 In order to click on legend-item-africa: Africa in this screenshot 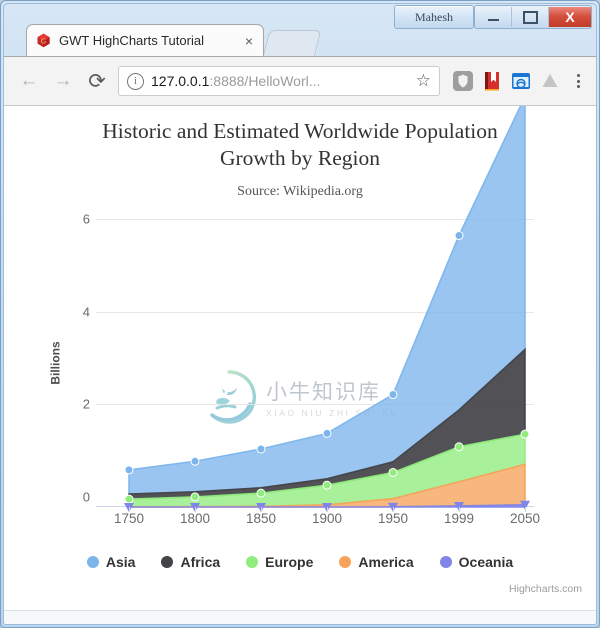, I will do `click(190, 562)`.